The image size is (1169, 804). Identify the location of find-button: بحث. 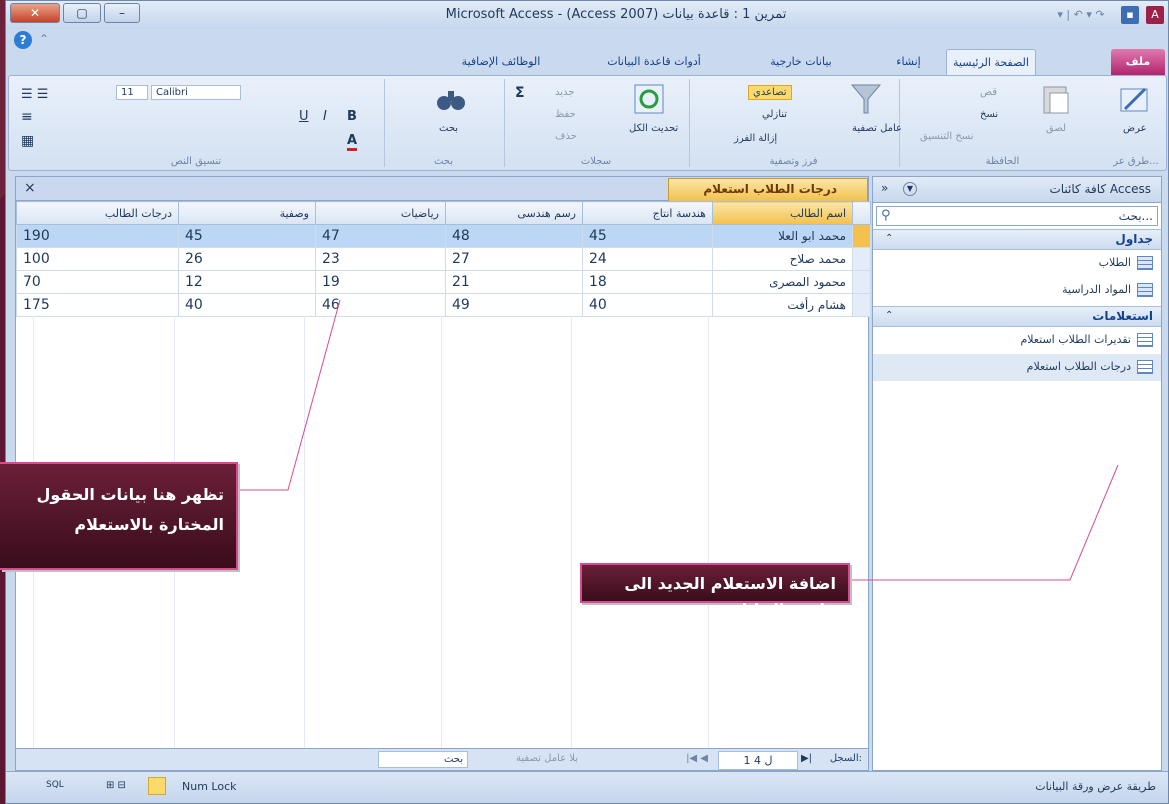
(448, 128).